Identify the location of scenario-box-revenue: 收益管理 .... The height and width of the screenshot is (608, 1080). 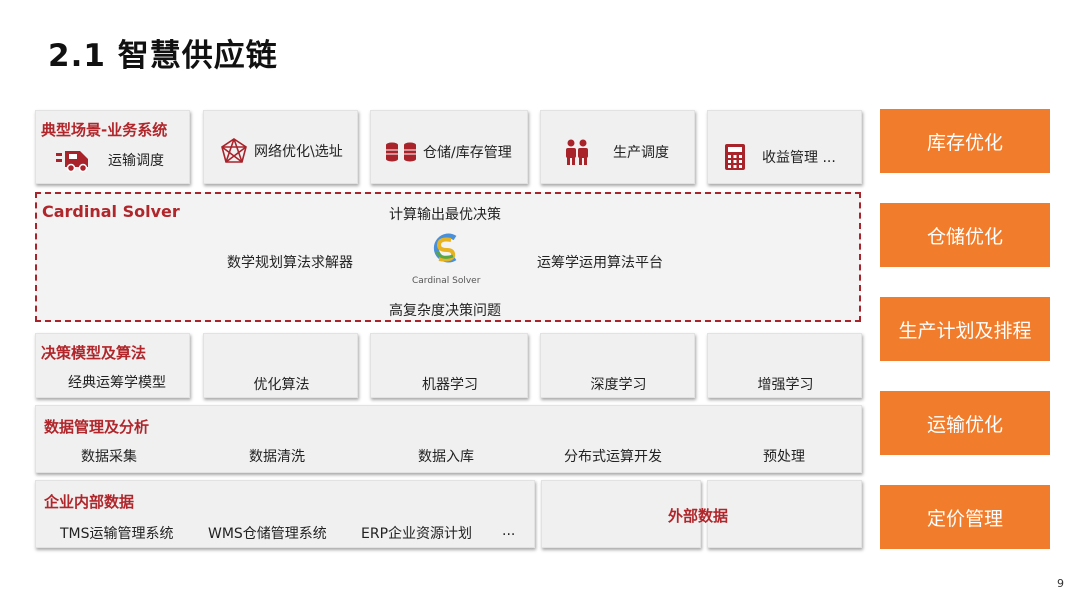
(784, 147).